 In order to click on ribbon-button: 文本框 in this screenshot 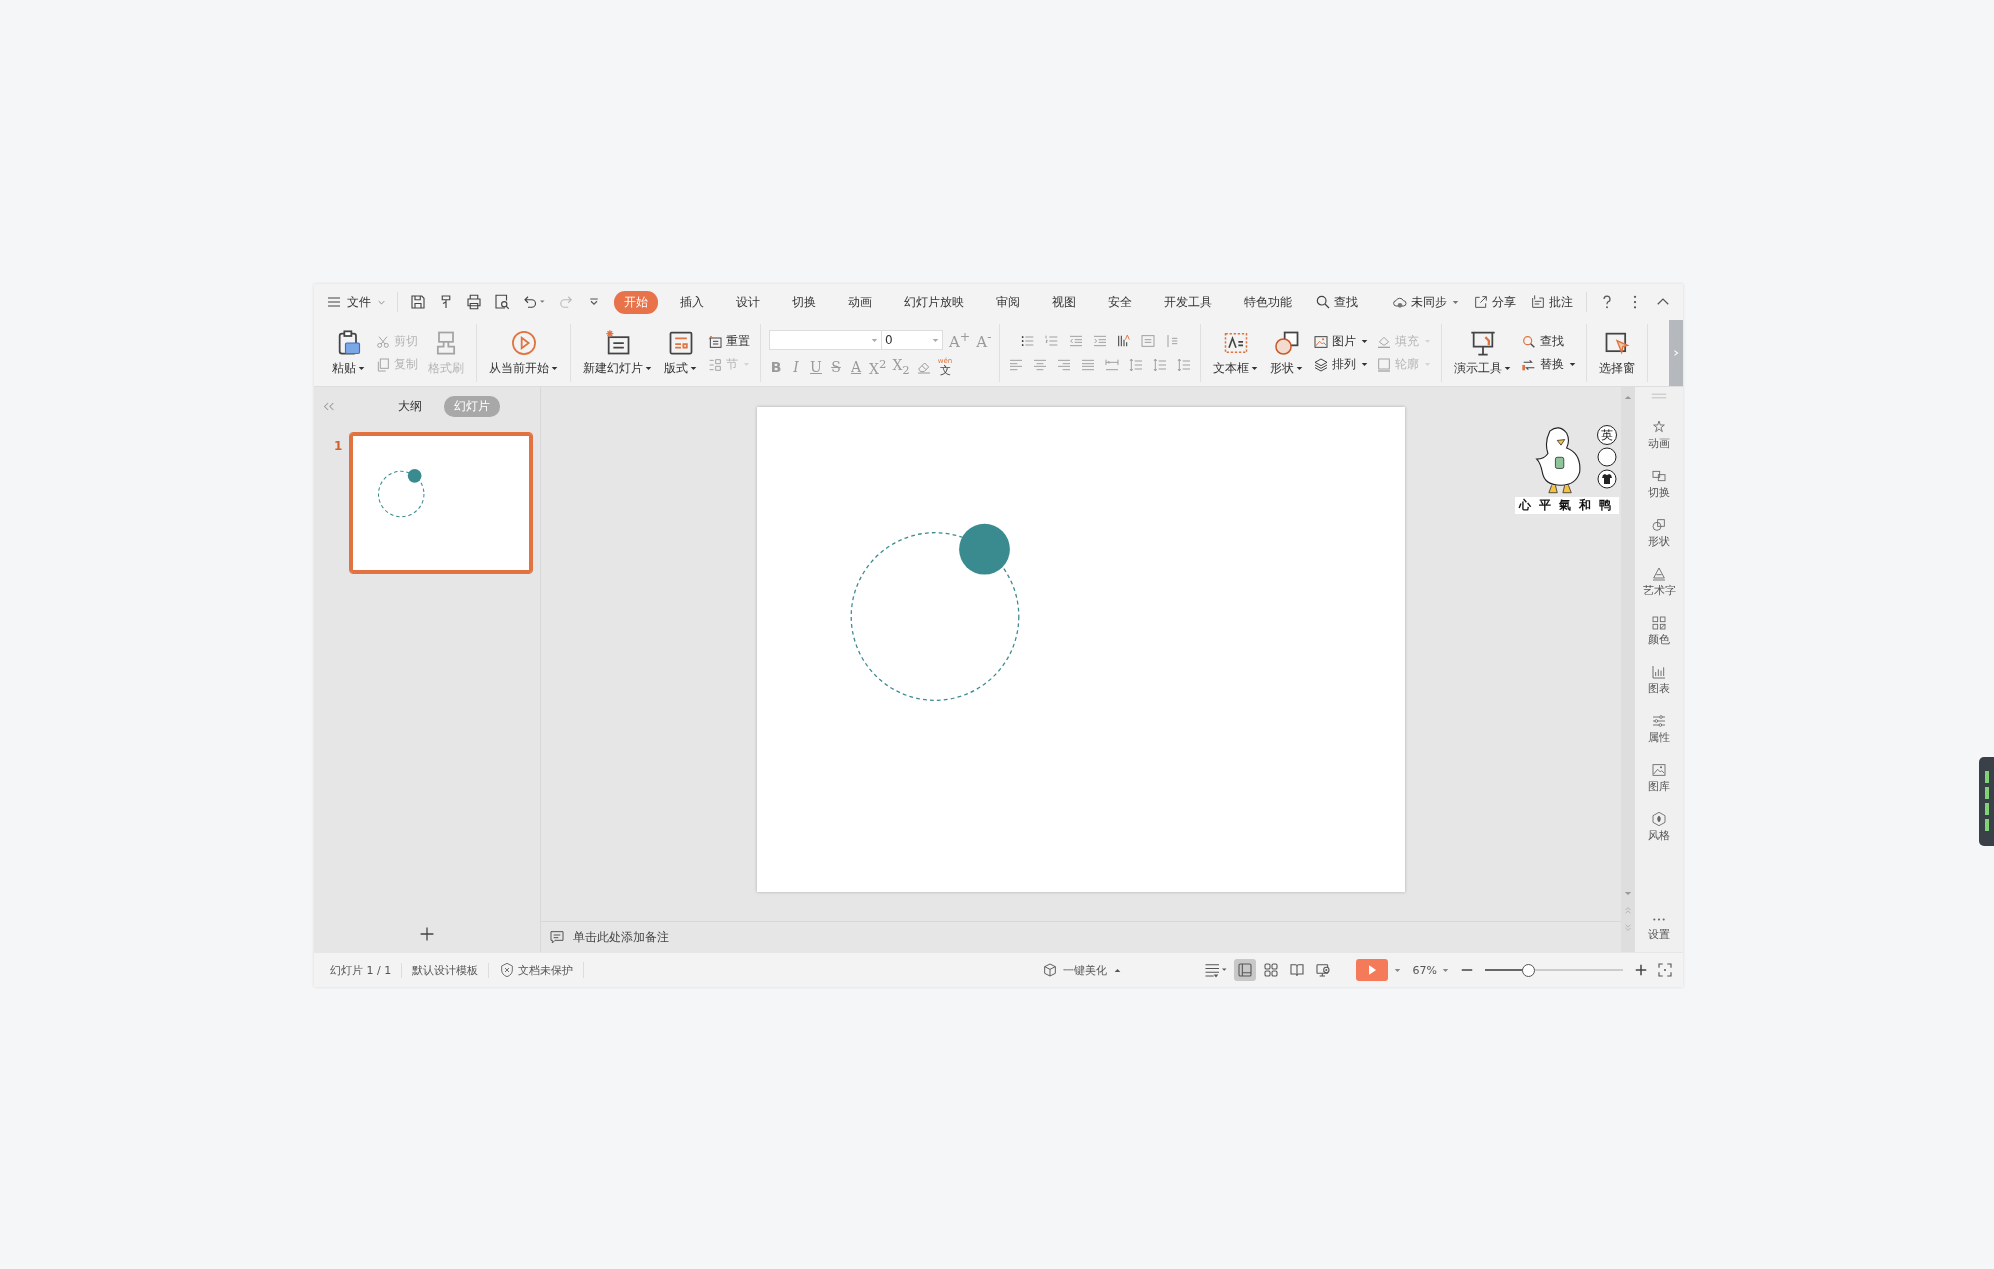, I will do `click(1236, 353)`.